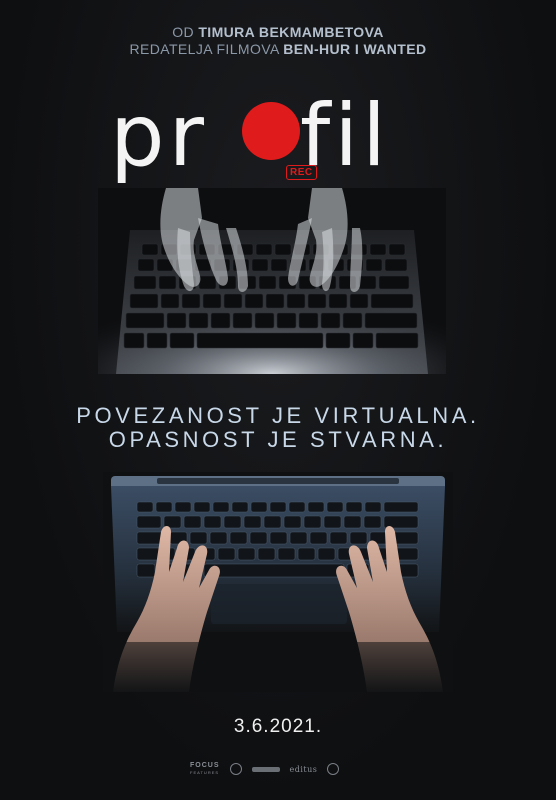  I want to click on globe-logo-icon, so click(333, 769).